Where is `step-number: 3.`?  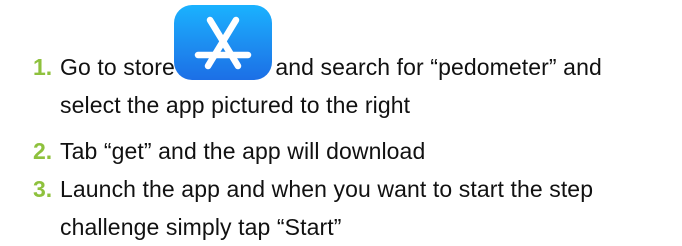
step-number: 3. is located at coordinates (43, 189).